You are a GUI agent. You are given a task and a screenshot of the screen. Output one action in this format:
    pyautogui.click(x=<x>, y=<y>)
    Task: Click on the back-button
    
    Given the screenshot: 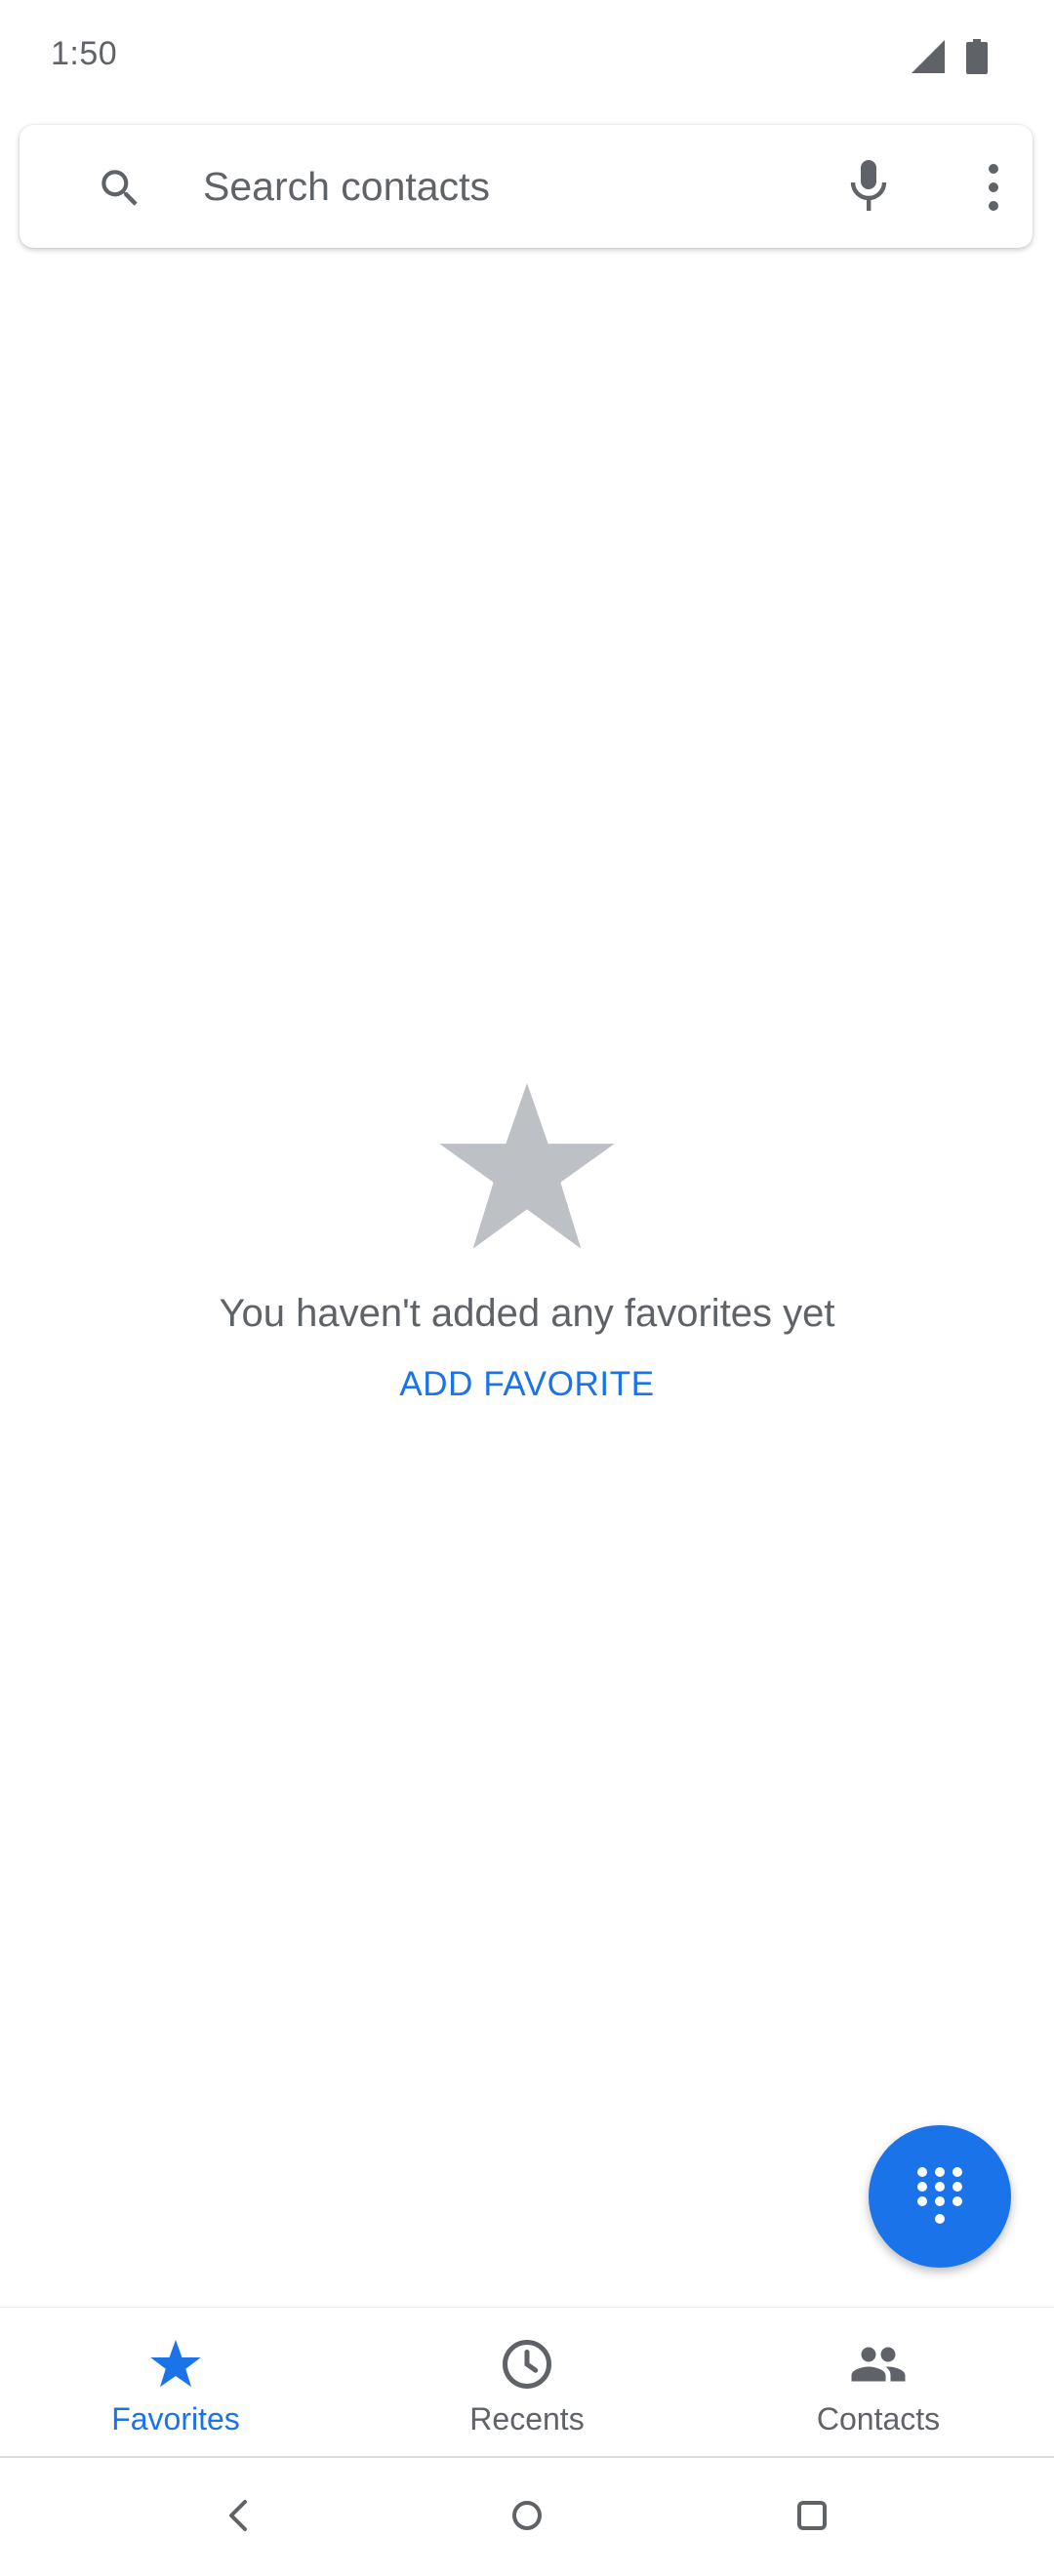 What is the action you would take?
    pyautogui.click(x=238, y=2515)
    